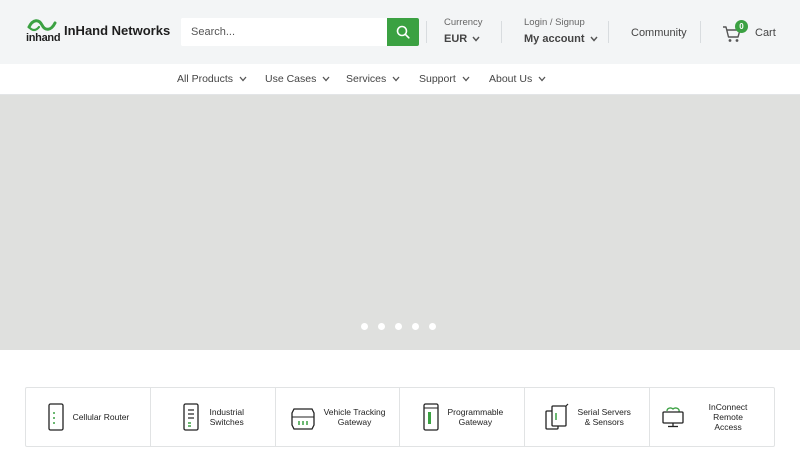  What do you see at coordinates (430, 417) in the screenshot?
I see `programmable-gateway-icon` at bounding box center [430, 417].